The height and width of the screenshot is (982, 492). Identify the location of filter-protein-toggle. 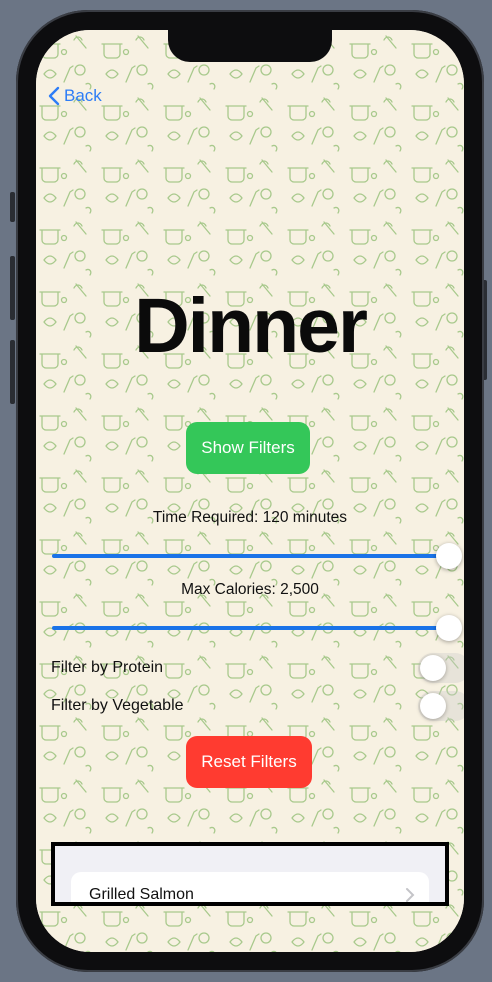
(441, 668).